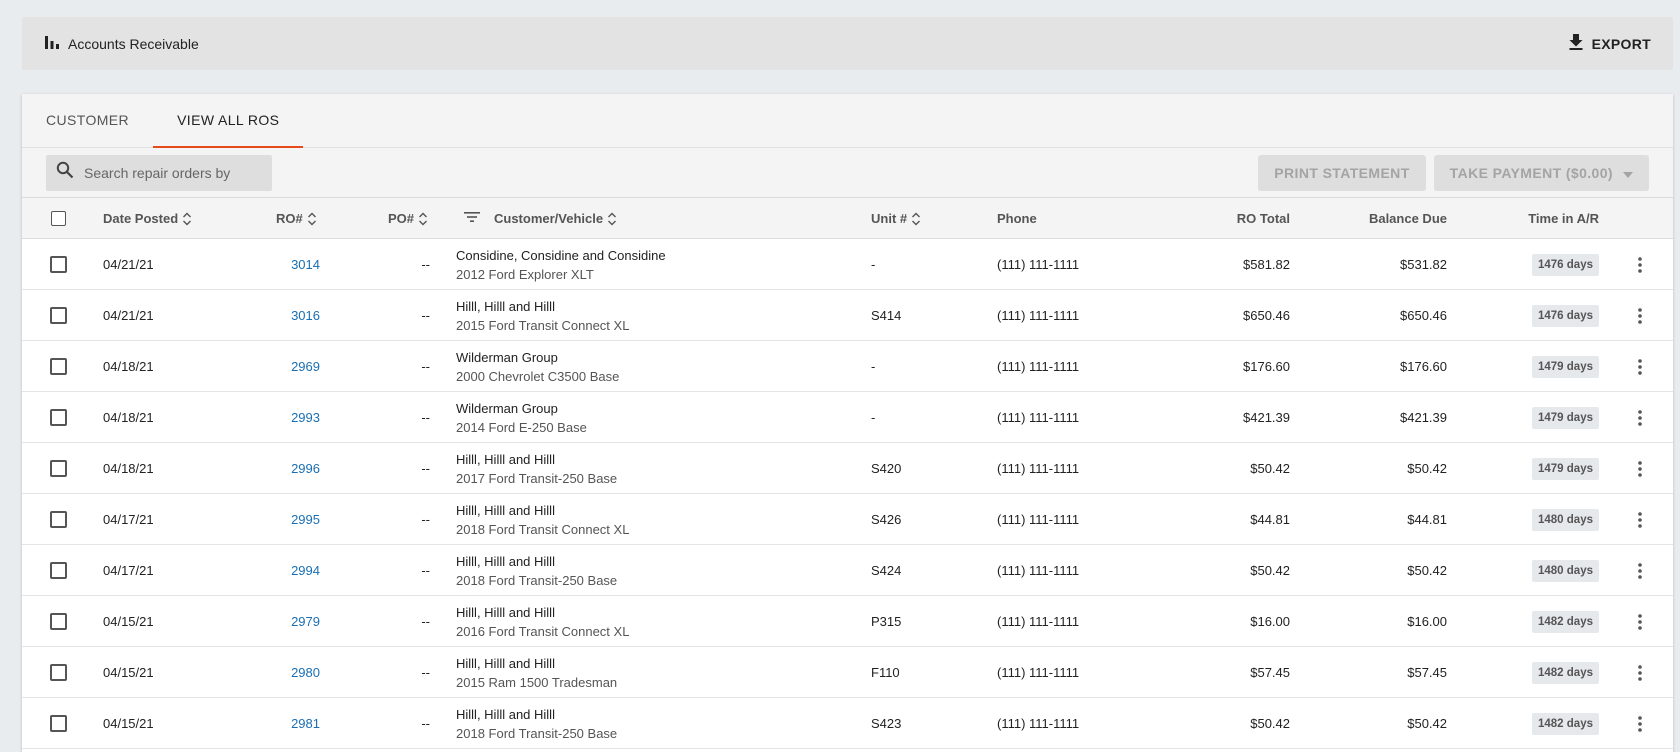 This screenshot has height=752, width=1680. Describe the element at coordinates (305, 264) in the screenshot. I see `ro-link-text: 3014` at that location.